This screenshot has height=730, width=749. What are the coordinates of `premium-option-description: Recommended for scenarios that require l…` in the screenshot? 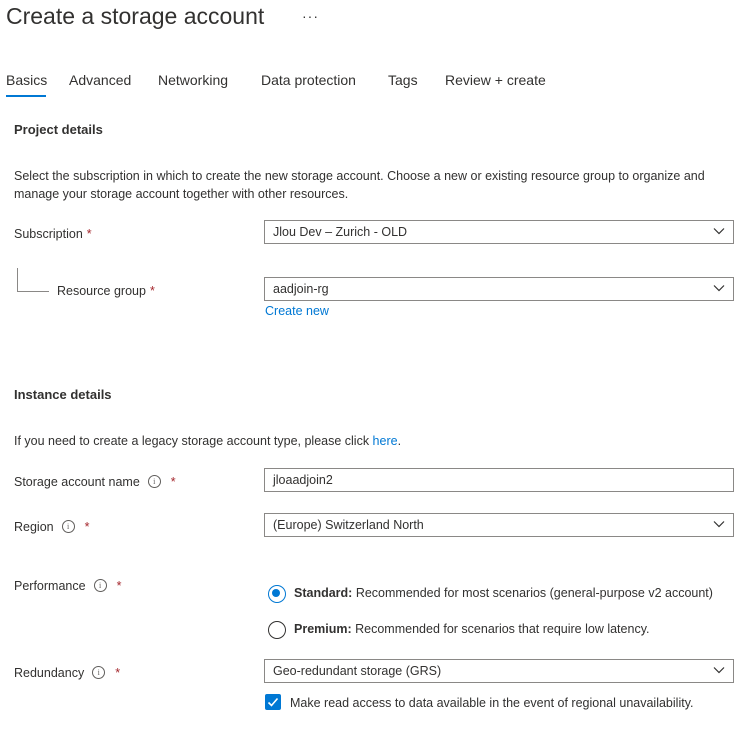 It's located at (500, 629).